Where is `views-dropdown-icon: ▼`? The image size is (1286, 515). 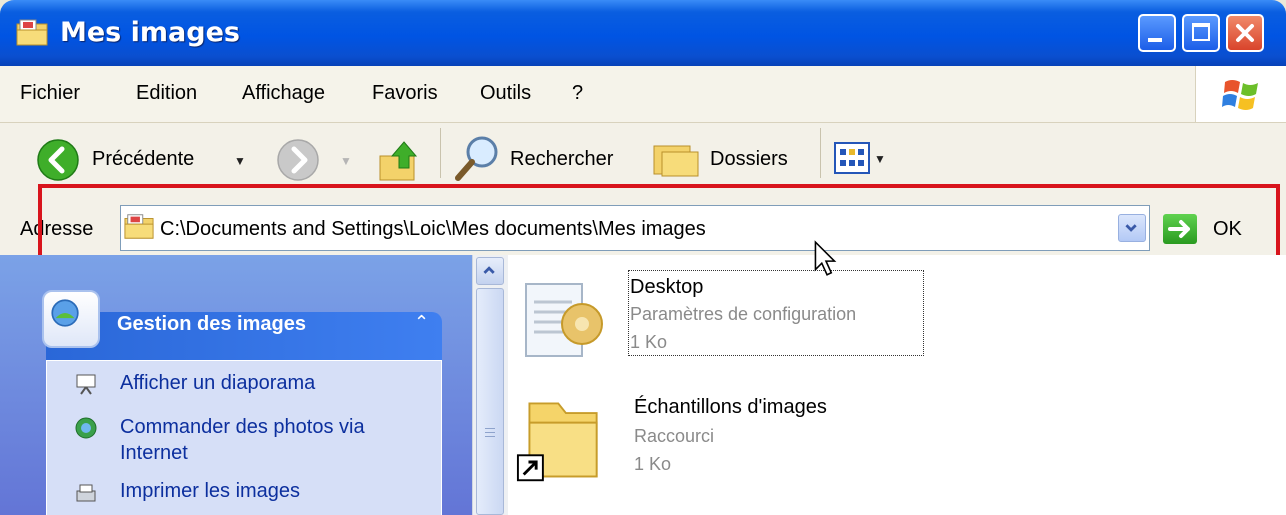 views-dropdown-icon: ▼ is located at coordinates (880, 159).